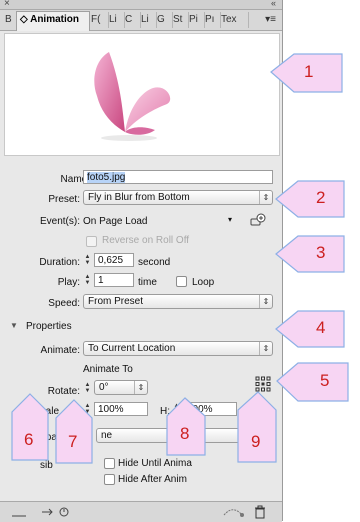  What do you see at coordinates (185, 433) in the screenshot?
I see `callout-8-number: 8` at bounding box center [185, 433].